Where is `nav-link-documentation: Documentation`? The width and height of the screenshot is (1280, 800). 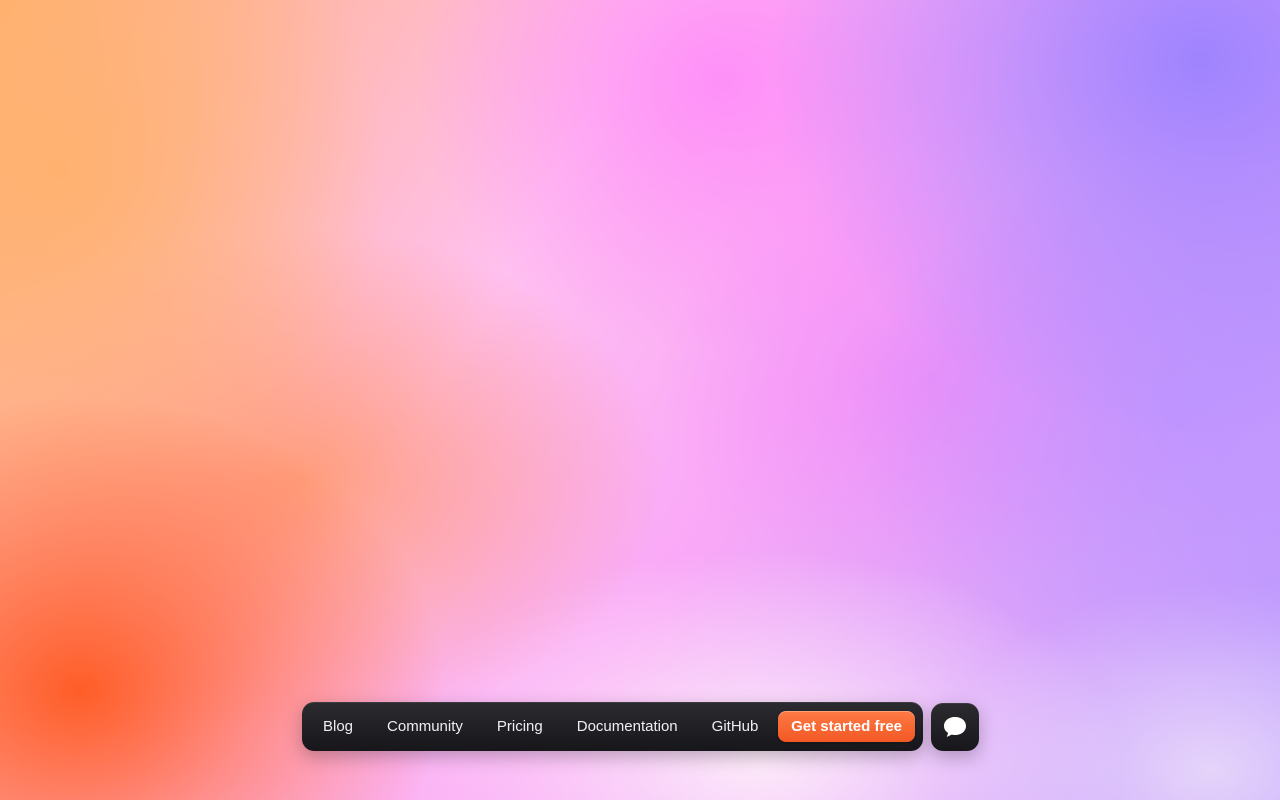 nav-link-documentation: Documentation is located at coordinates (627, 726).